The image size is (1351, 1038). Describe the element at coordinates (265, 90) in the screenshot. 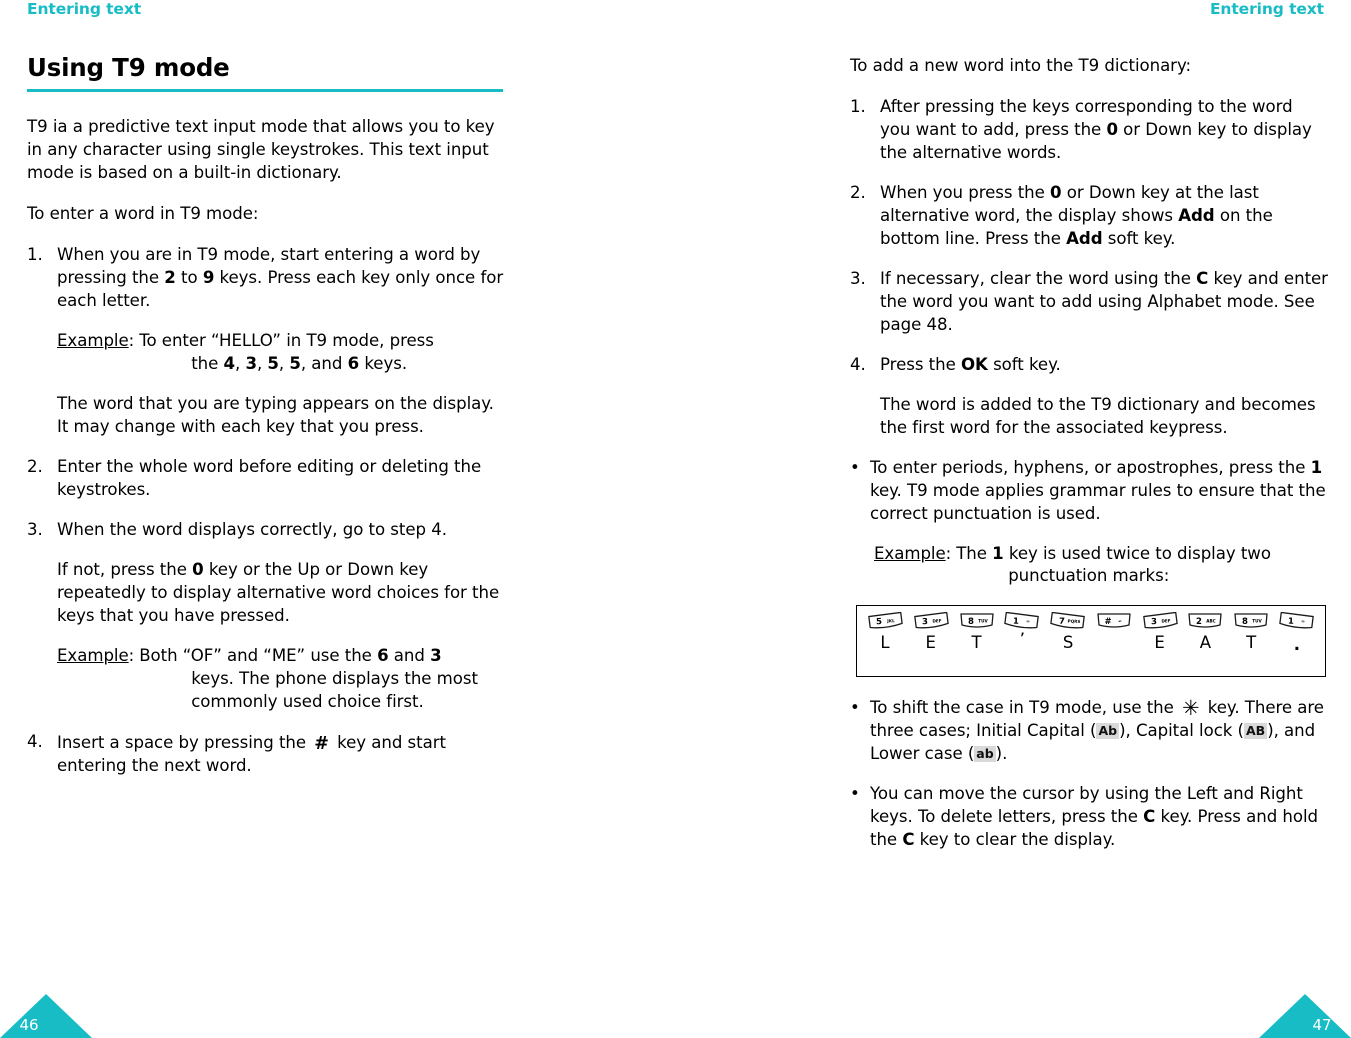

I see `title-underline-rule` at that location.